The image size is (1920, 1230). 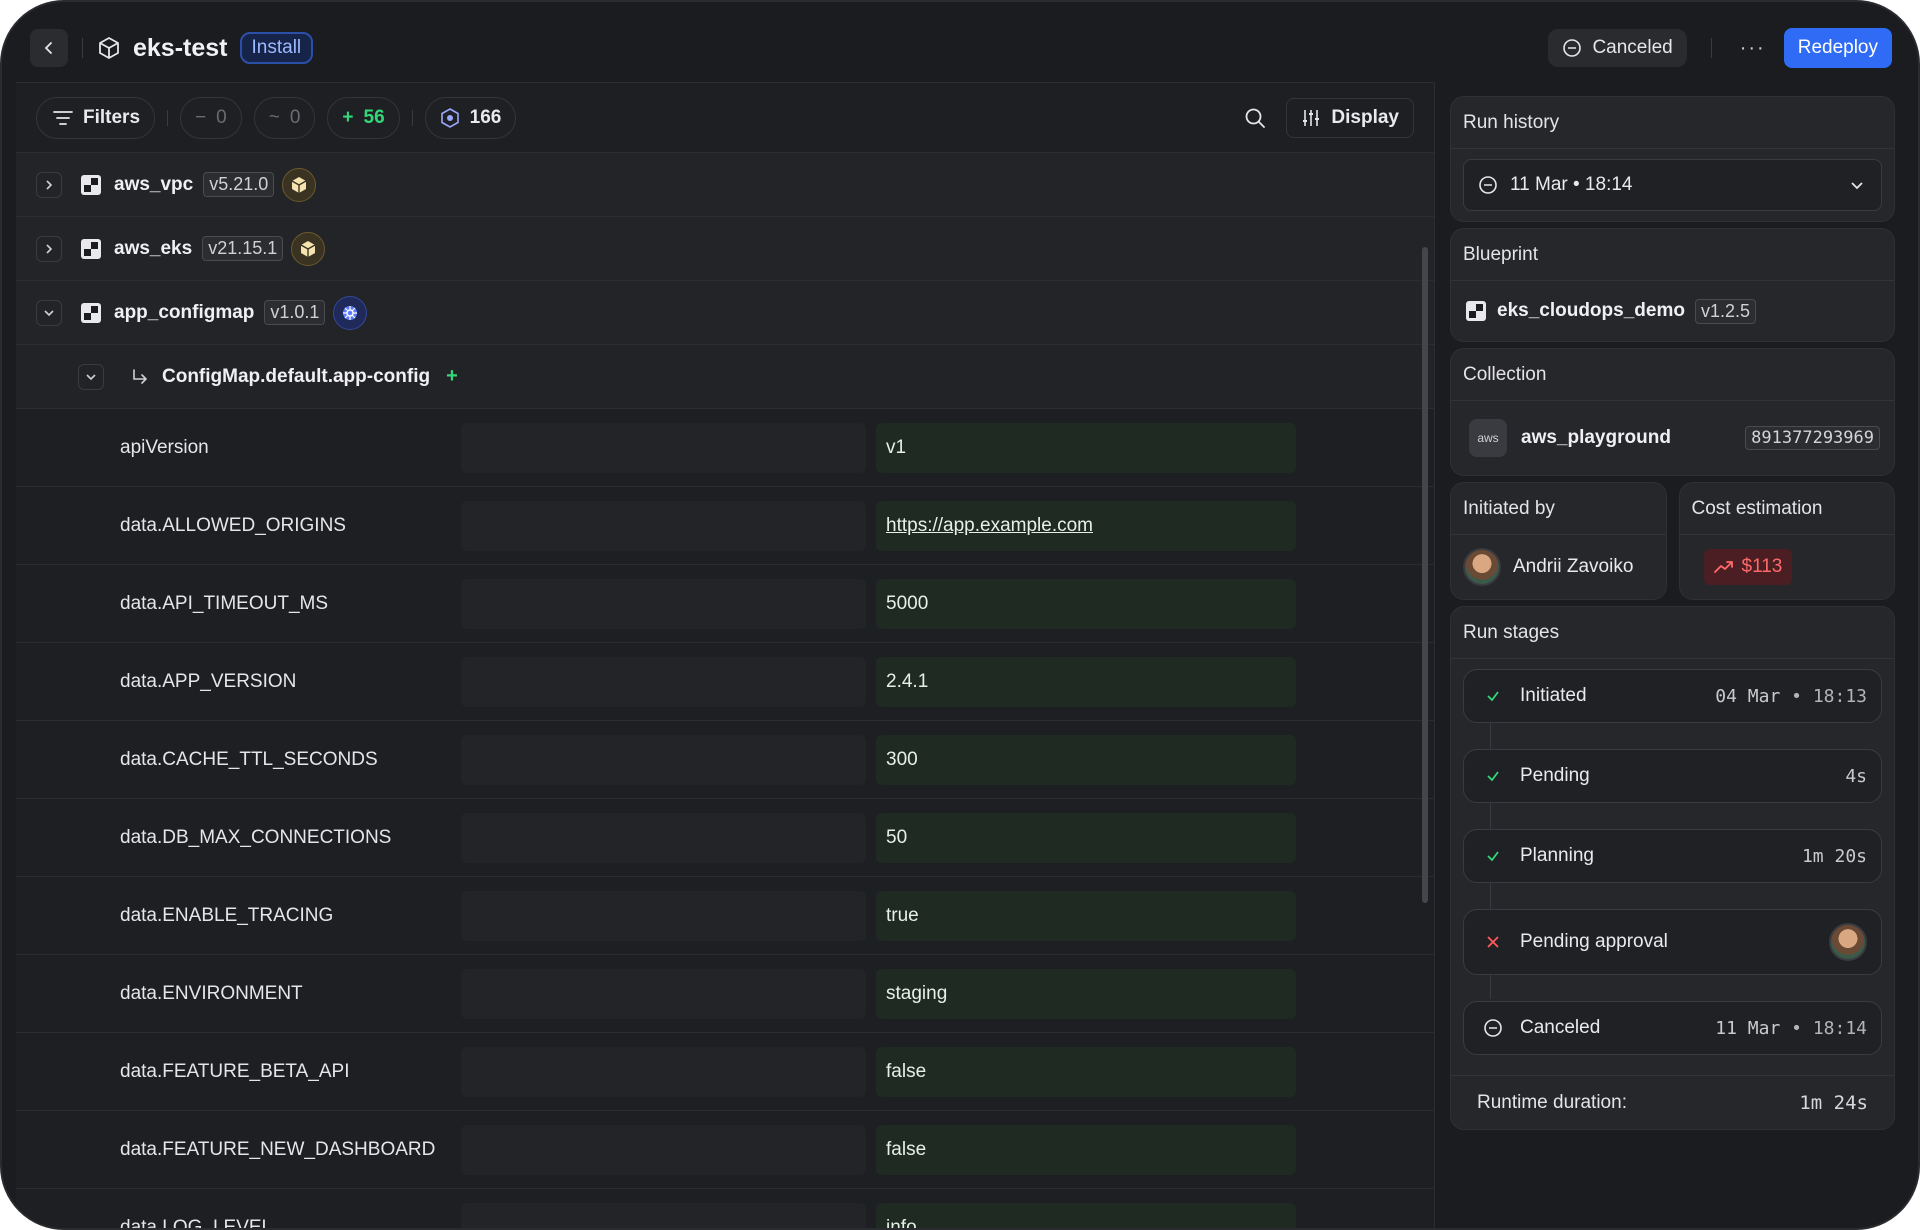 I want to click on added-icon: +, so click(x=452, y=376).